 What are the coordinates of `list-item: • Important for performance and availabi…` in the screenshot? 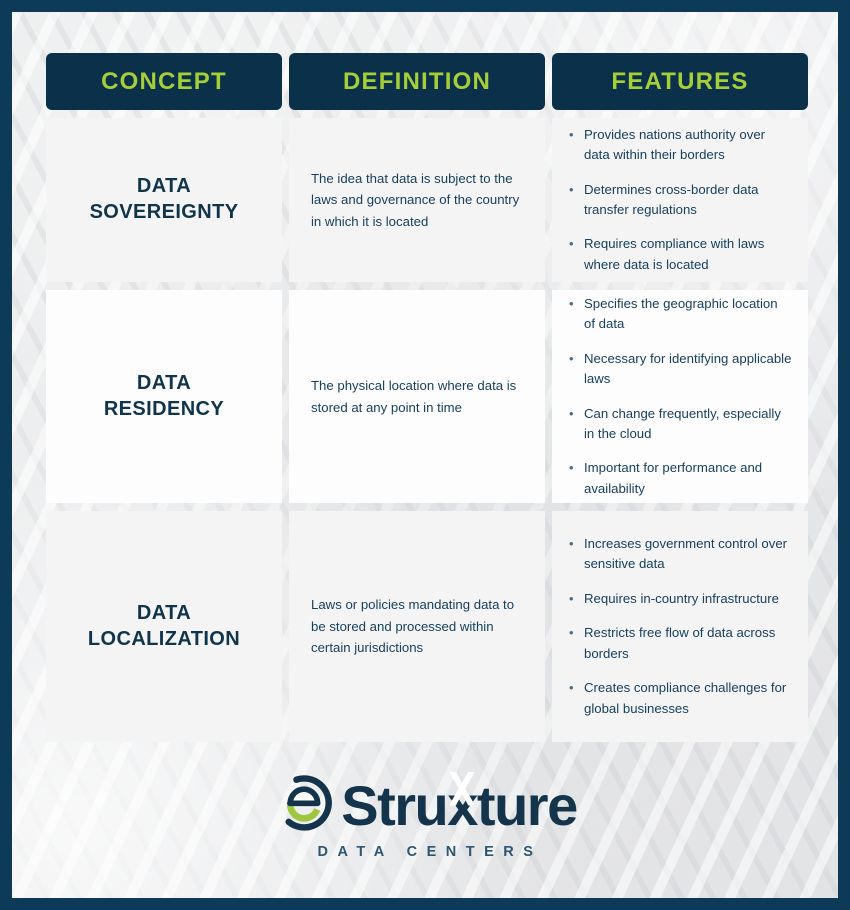 It's located at (679, 478).